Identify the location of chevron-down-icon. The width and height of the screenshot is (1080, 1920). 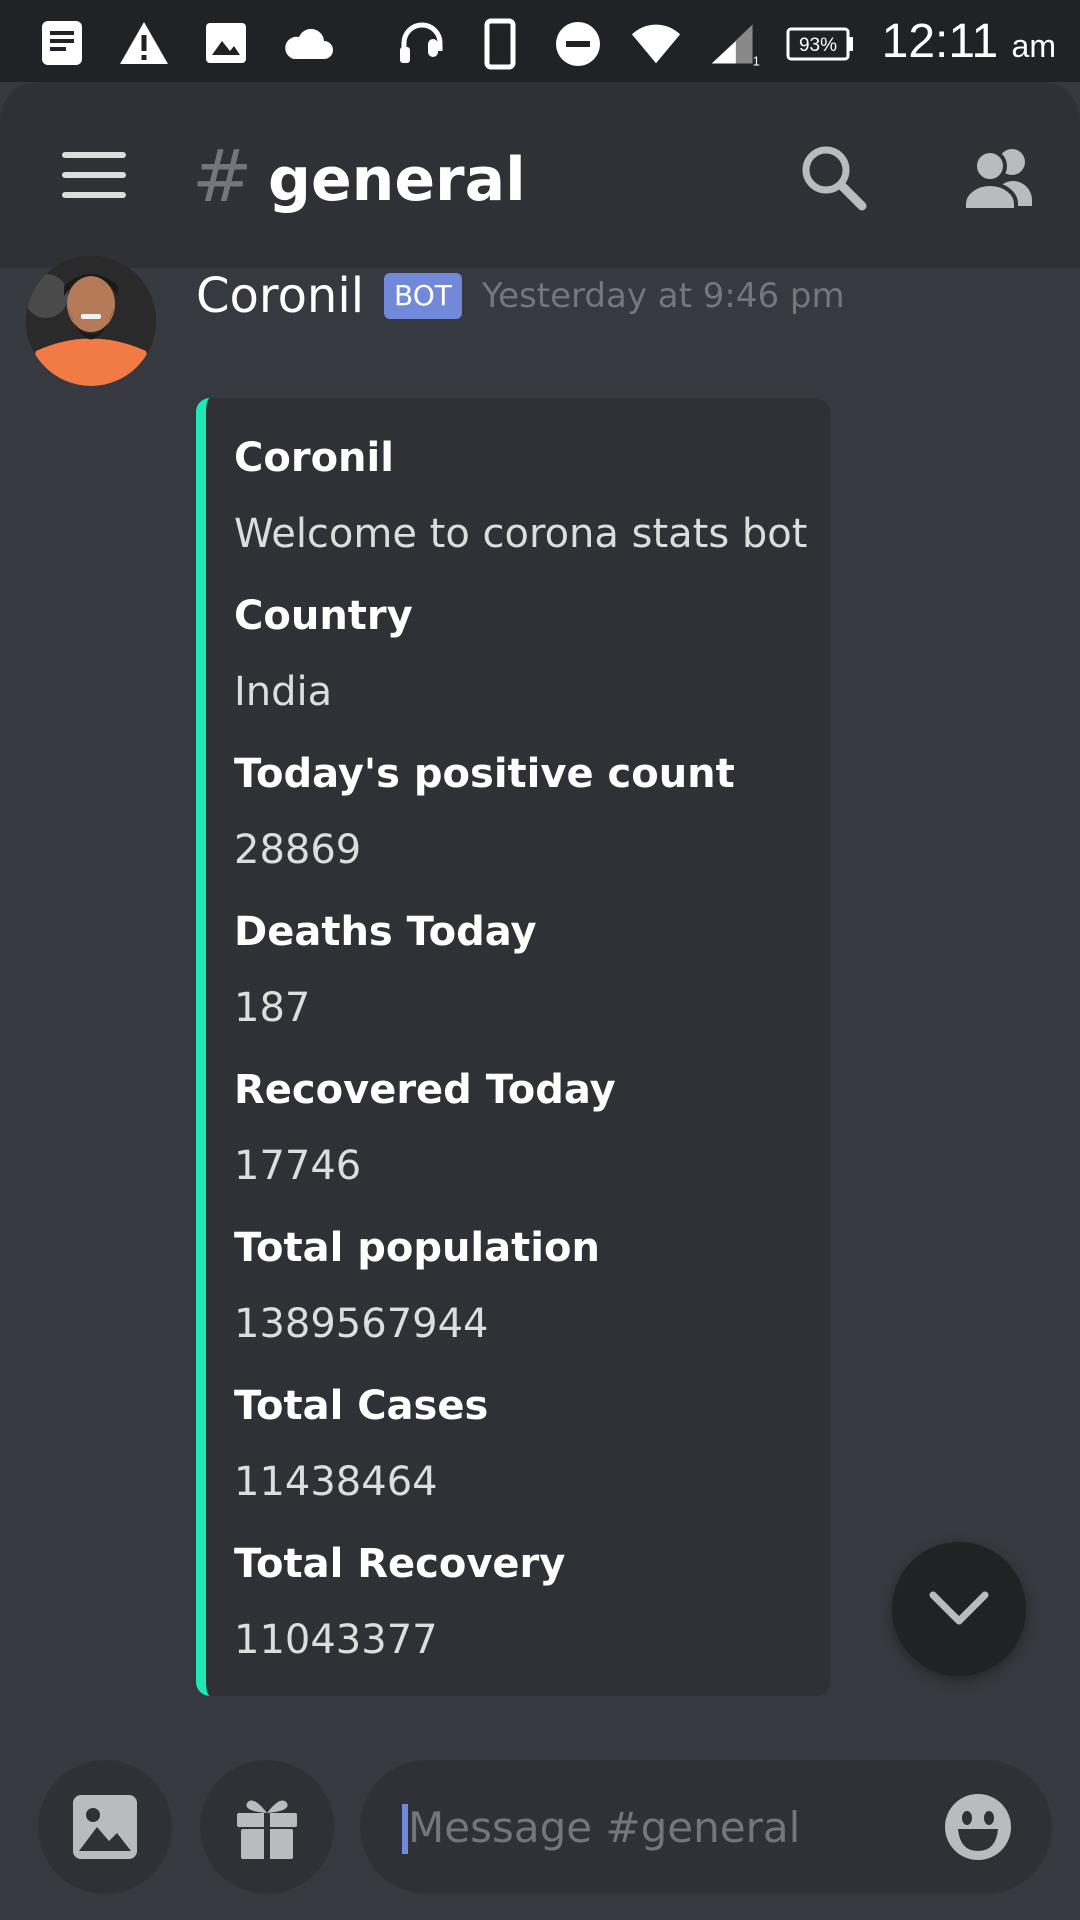
(959, 1608).